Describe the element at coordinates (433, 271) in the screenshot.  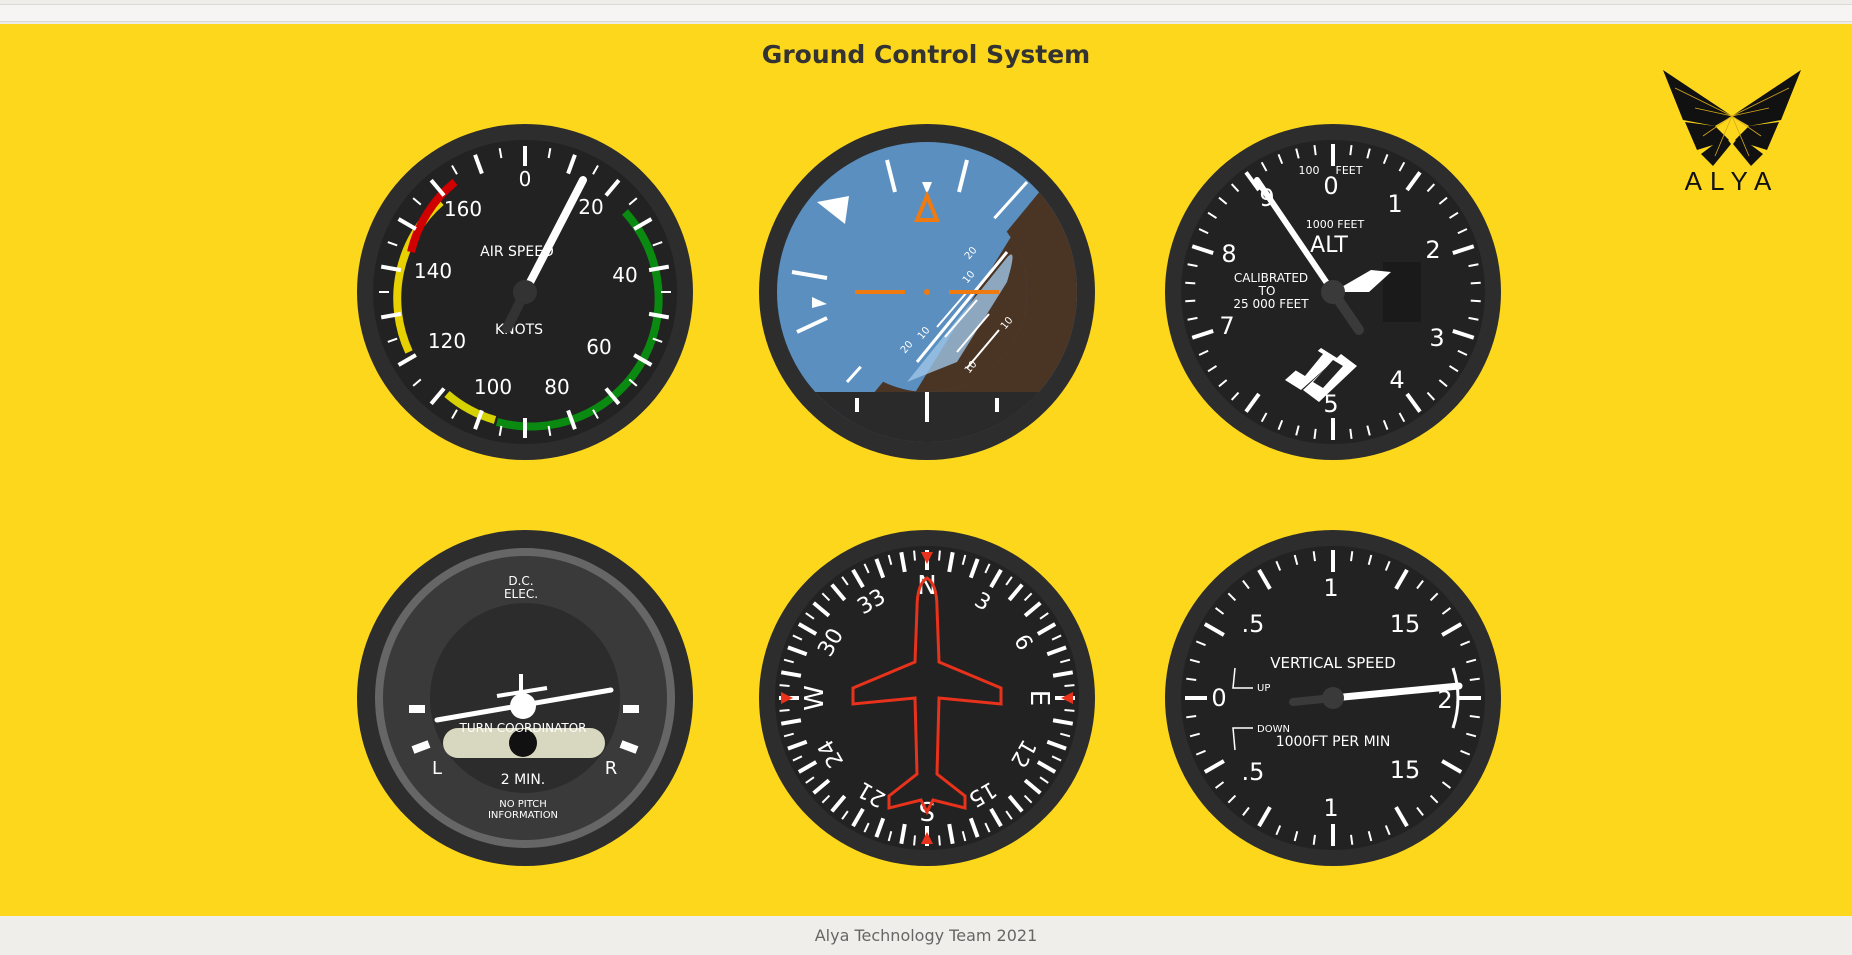
I see `airspeed-number: 140` at that location.